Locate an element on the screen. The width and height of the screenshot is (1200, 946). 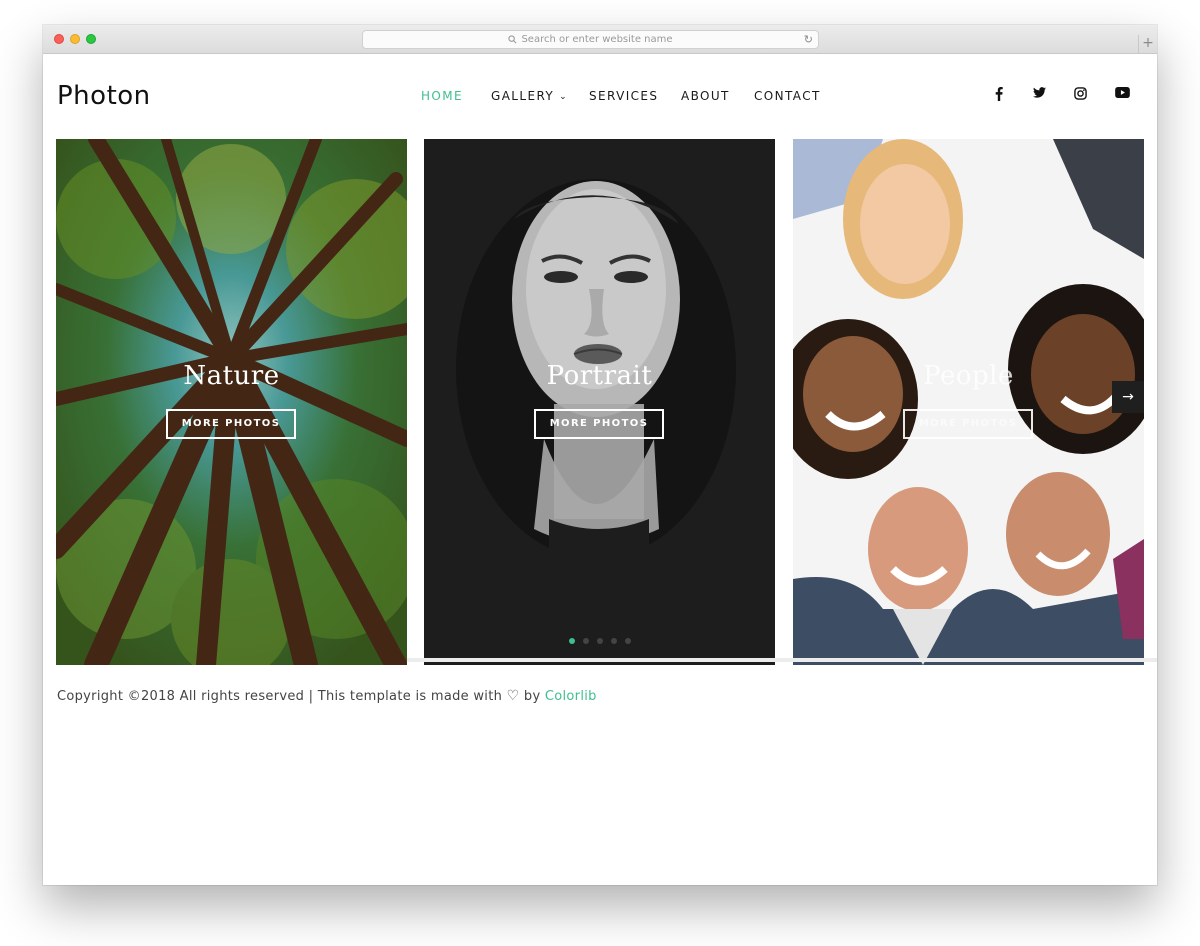
new-tab-icon: + is located at coordinates (1147, 44).